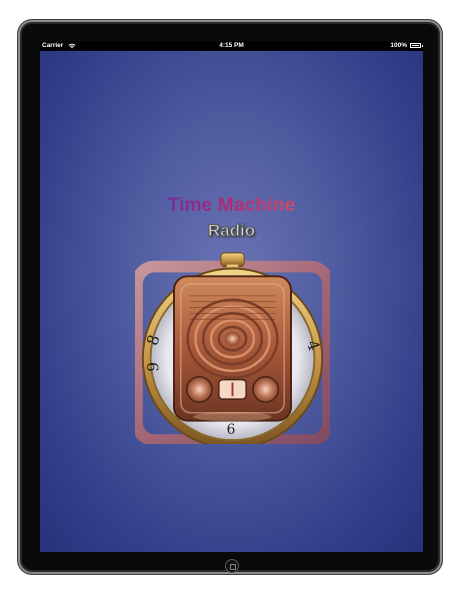 The image size is (458, 595). Describe the element at coordinates (231, 206) in the screenshot. I see `app-title: Time Machine` at that location.